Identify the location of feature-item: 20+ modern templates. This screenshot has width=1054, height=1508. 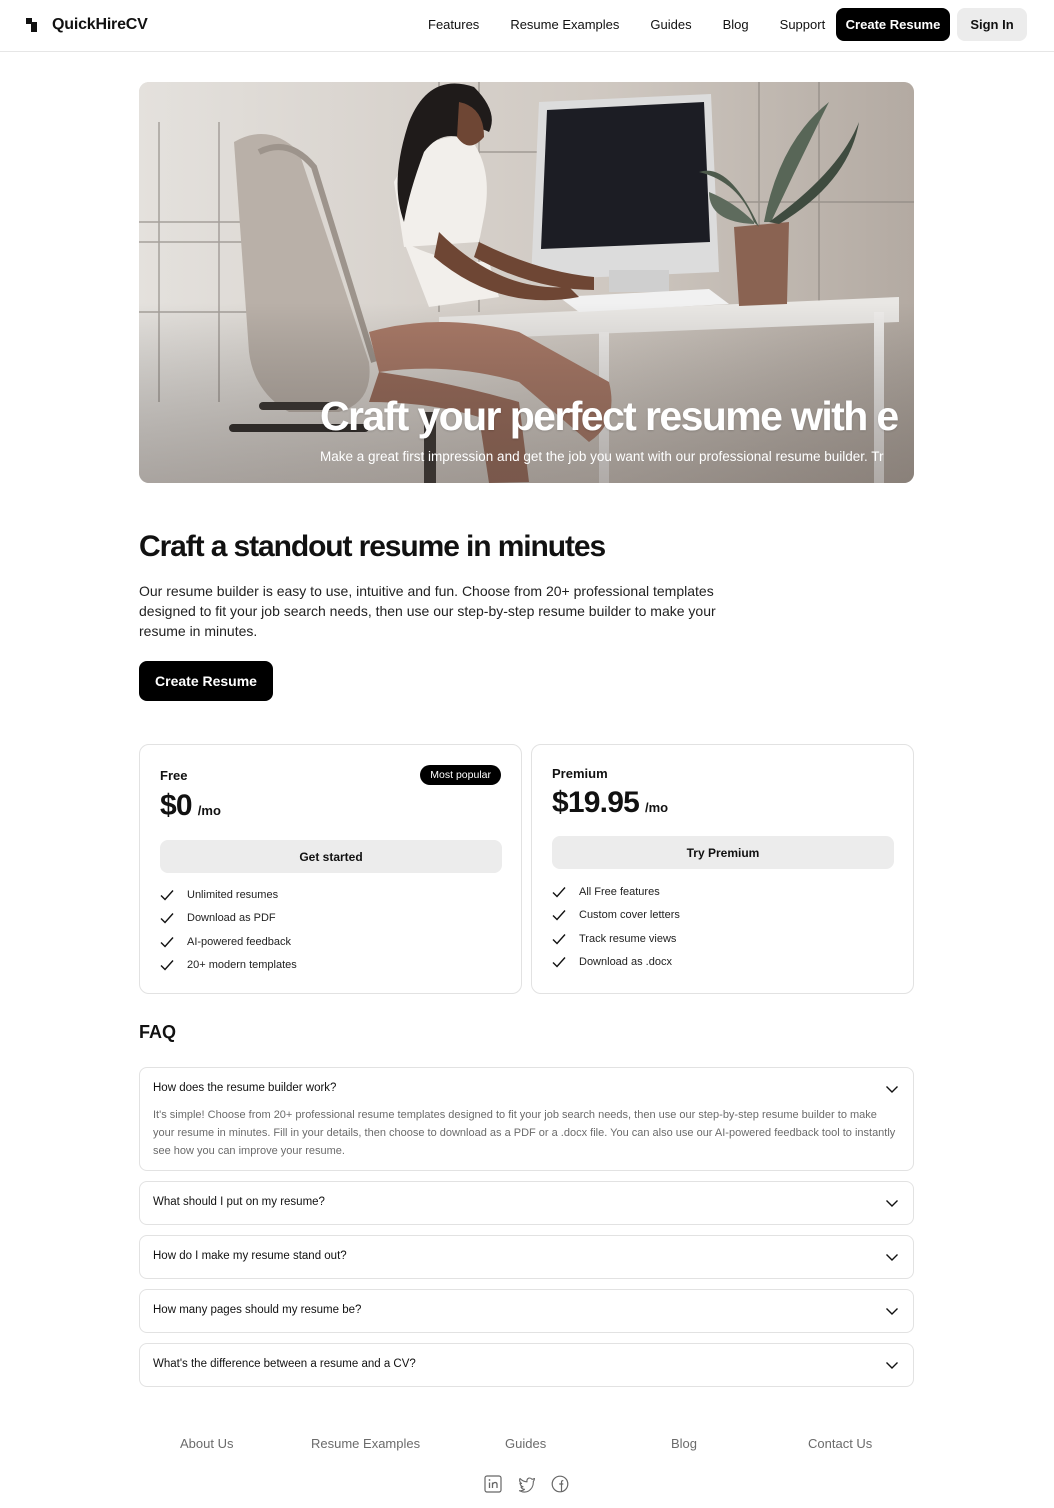
(228, 966).